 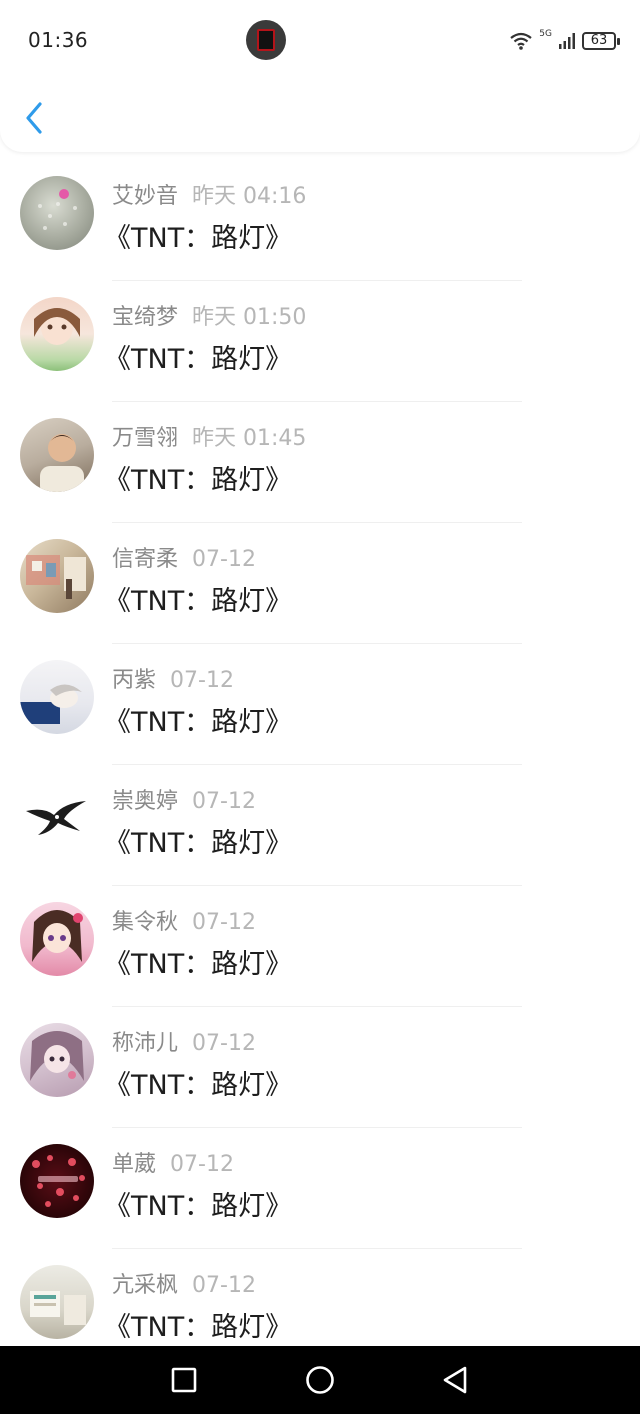 I want to click on square-icon, so click(x=184, y=1380).